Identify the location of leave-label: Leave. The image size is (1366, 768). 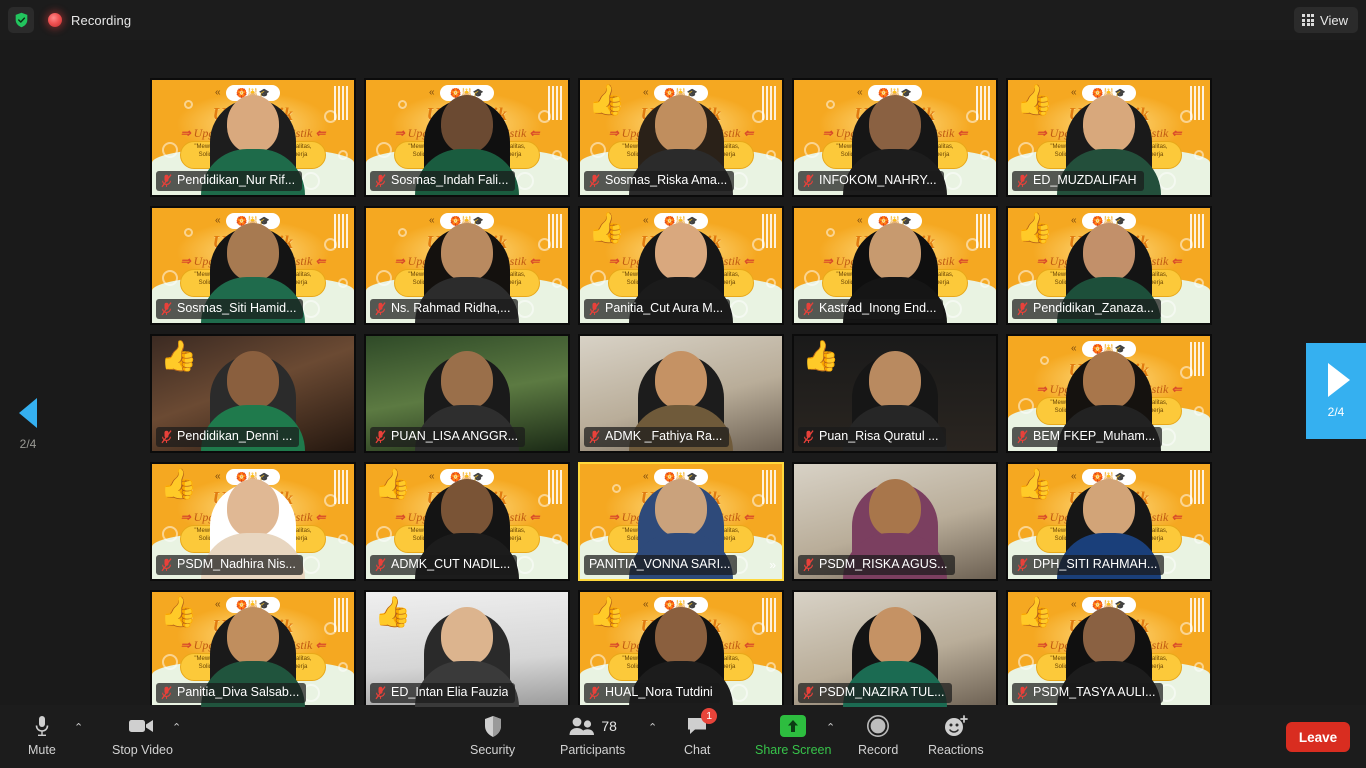
(1318, 737).